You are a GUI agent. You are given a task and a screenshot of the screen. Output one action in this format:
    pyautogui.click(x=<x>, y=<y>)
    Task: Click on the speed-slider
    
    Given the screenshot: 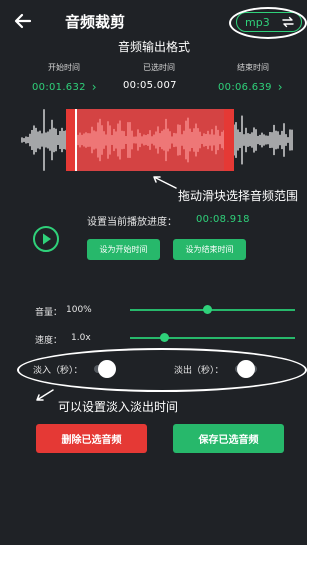 What is the action you would take?
    pyautogui.click(x=212, y=338)
    